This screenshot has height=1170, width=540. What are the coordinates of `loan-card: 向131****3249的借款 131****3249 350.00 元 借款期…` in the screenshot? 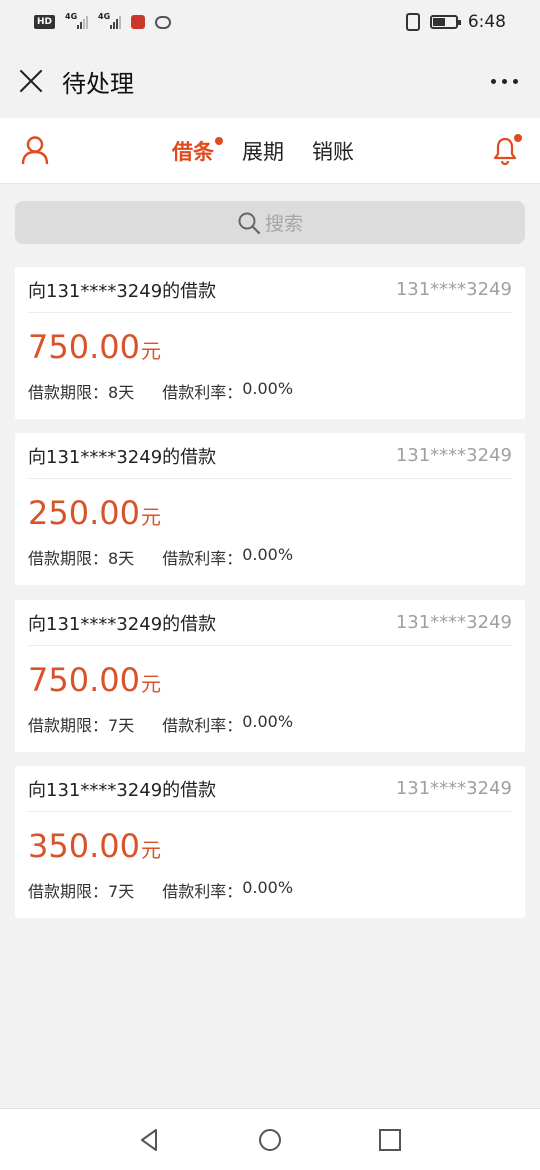 It's located at (270, 842).